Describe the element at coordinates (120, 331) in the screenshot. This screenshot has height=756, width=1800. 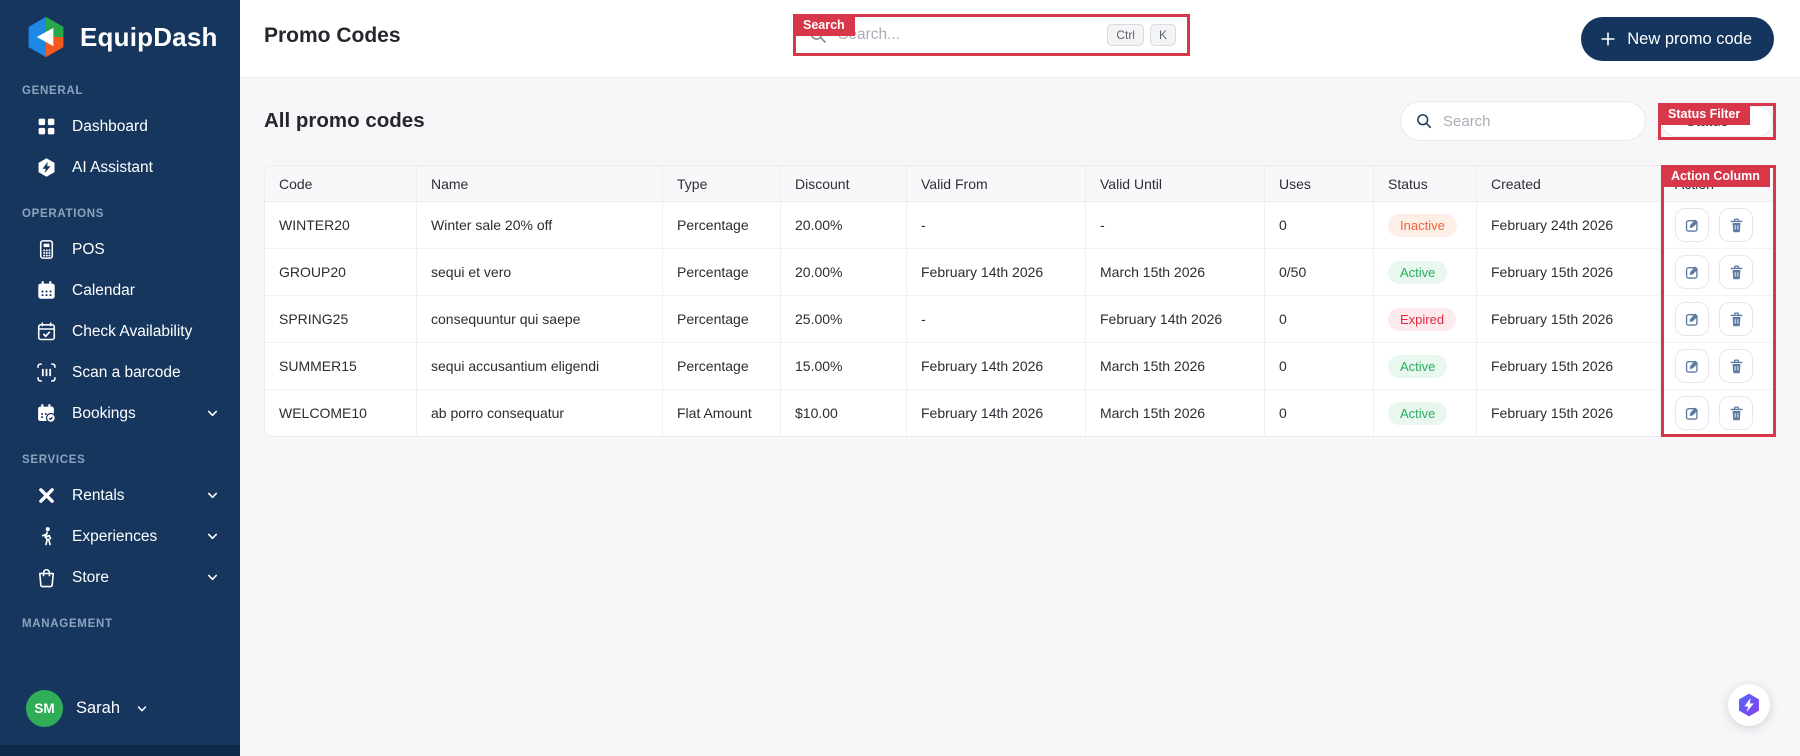
I see `sidebar-item: Check Availability` at that location.